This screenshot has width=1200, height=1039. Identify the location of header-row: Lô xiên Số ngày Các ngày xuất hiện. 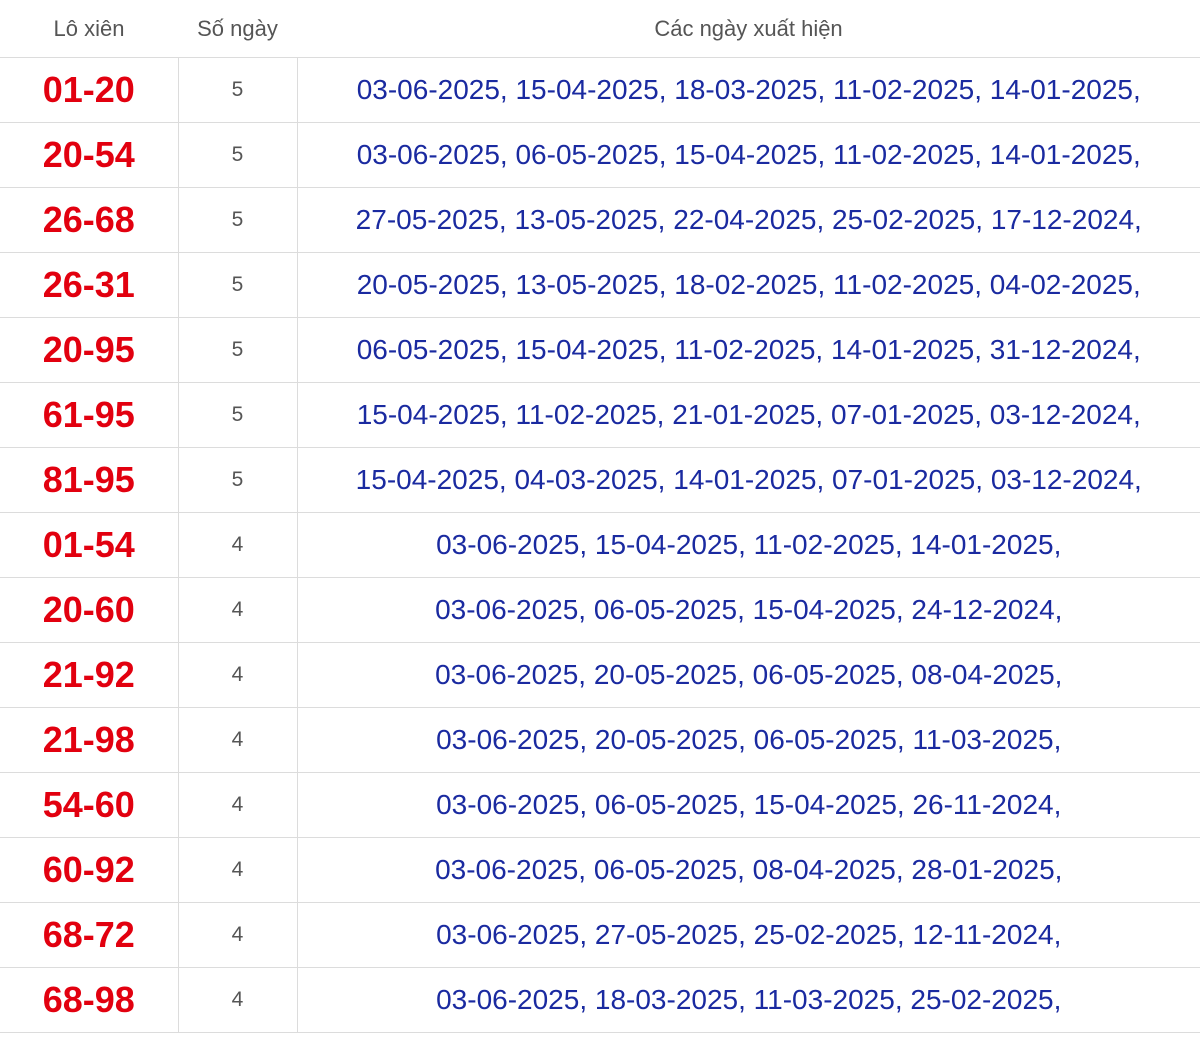
(600, 29).